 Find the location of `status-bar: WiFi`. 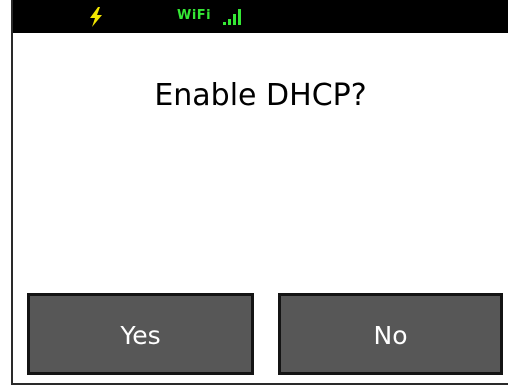

status-bar: WiFi is located at coordinates (260, 16).